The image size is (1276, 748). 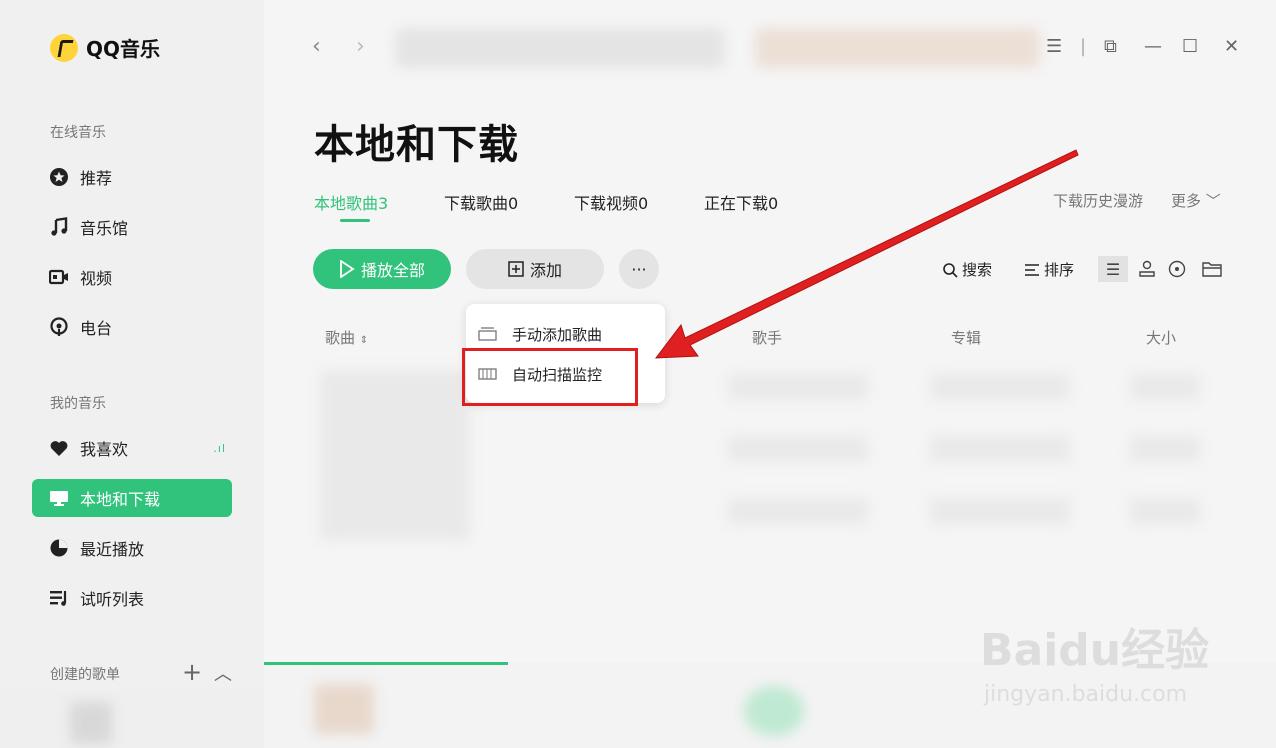 I want to click on radio-icon, so click(x=59, y=327).